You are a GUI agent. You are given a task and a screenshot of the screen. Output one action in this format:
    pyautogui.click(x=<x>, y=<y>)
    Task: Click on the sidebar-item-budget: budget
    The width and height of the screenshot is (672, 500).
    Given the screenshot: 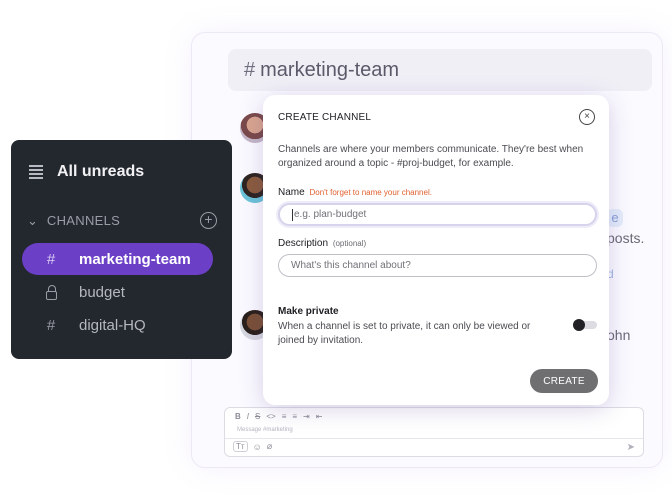 What is the action you would take?
    pyautogui.click(x=117, y=292)
    